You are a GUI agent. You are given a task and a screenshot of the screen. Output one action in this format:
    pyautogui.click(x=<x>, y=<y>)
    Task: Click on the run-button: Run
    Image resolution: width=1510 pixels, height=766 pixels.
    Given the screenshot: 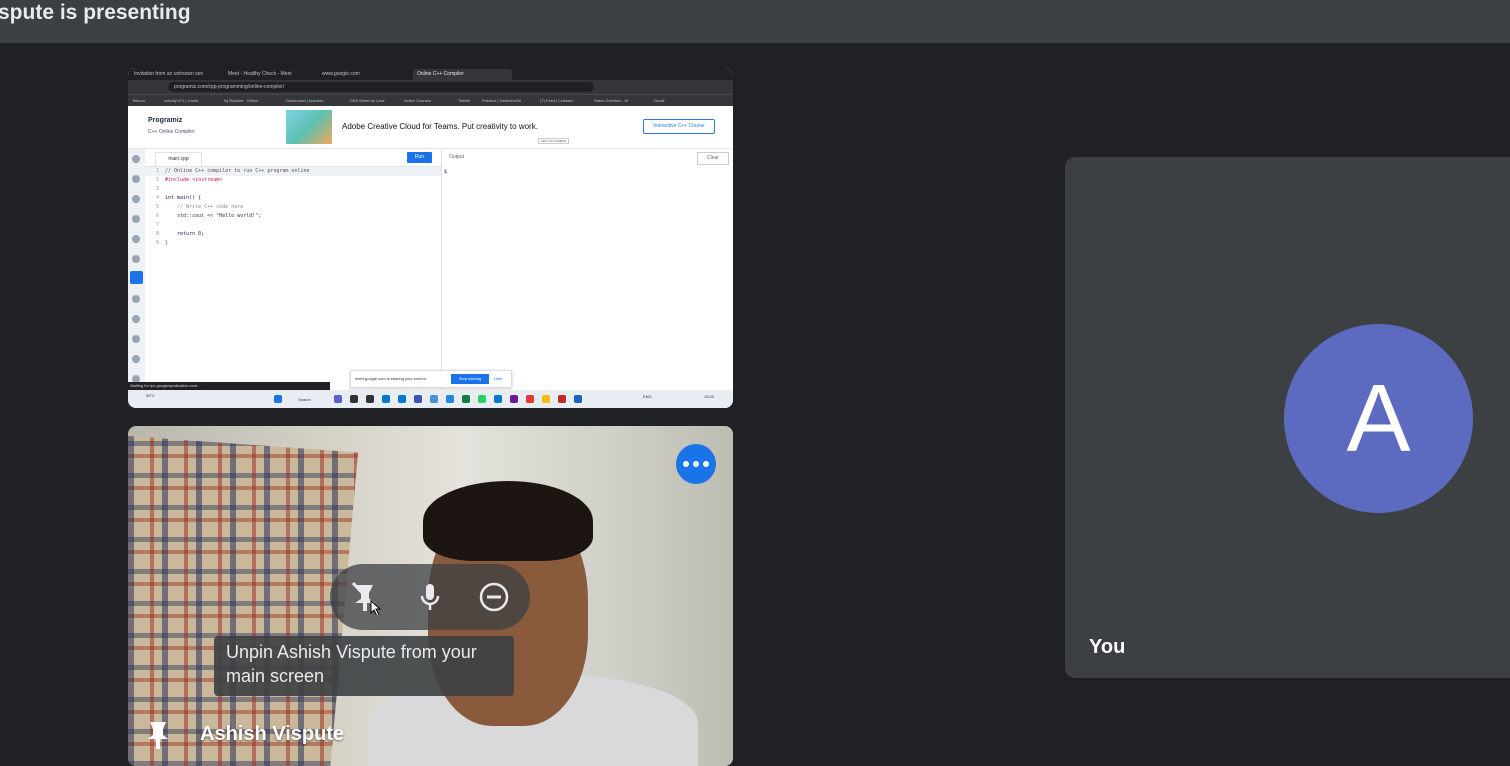 What is the action you would take?
    pyautogui.click(x=419, y=157)
    